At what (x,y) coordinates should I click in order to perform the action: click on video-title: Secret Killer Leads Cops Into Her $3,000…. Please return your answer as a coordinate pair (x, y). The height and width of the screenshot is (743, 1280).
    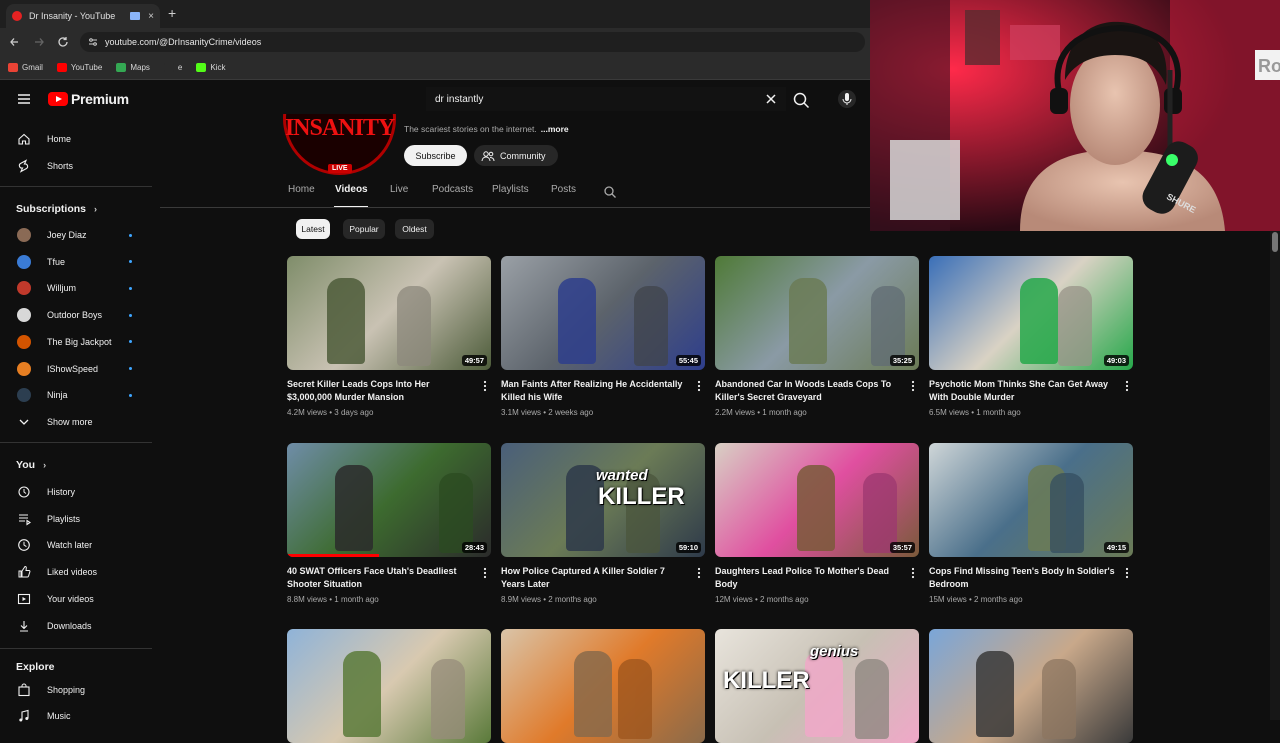
    Looking at the image, I should click on (381, 391).